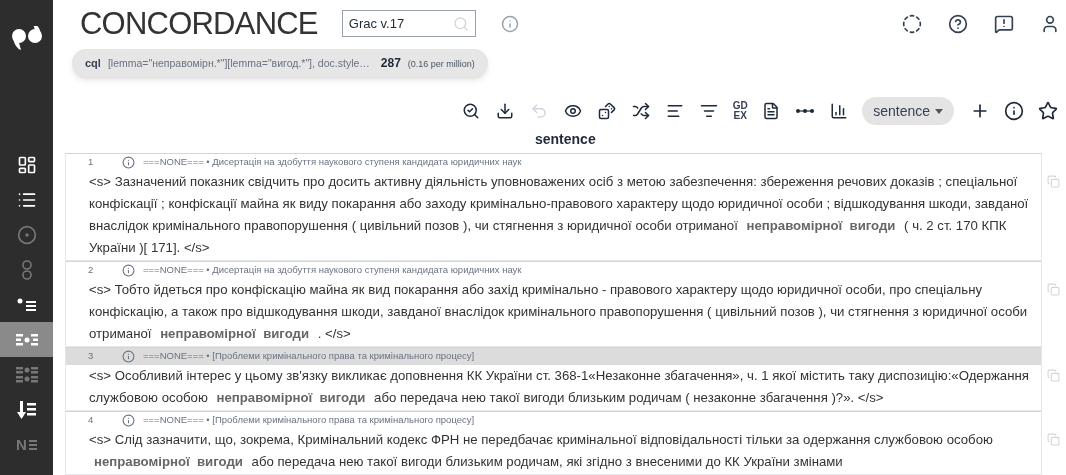  I want to click on column-heading: sentence, so click(565, 139).